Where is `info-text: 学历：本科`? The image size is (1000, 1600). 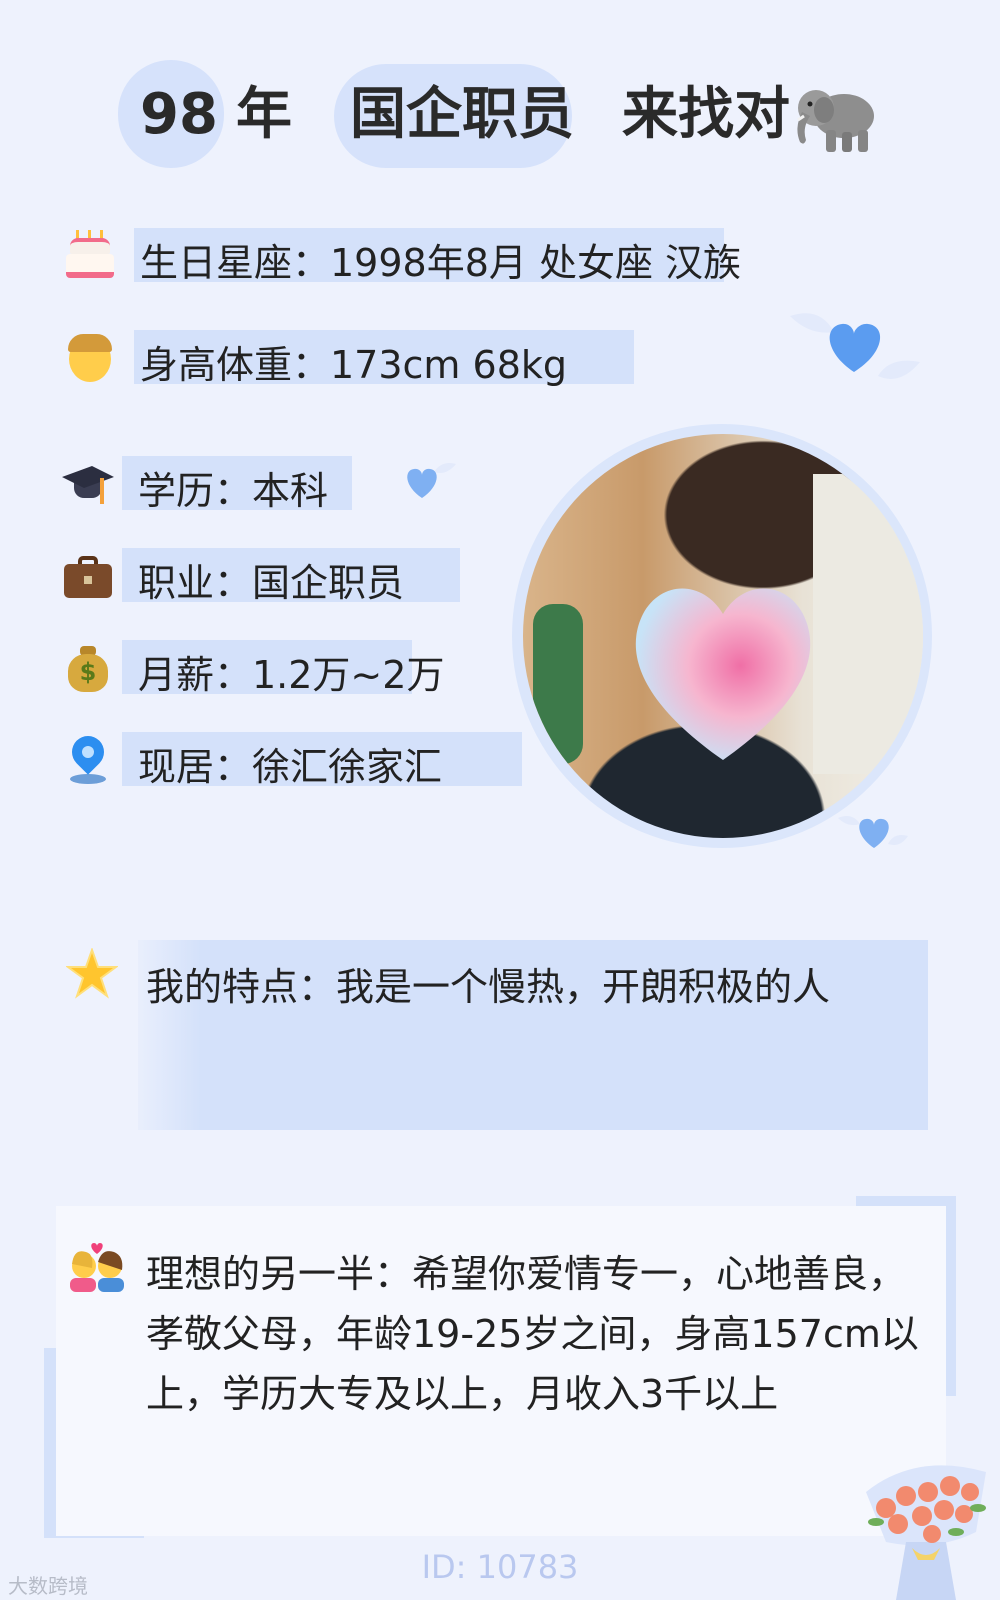 info-text: 学历：本科 is located at coordinates (233, 491).